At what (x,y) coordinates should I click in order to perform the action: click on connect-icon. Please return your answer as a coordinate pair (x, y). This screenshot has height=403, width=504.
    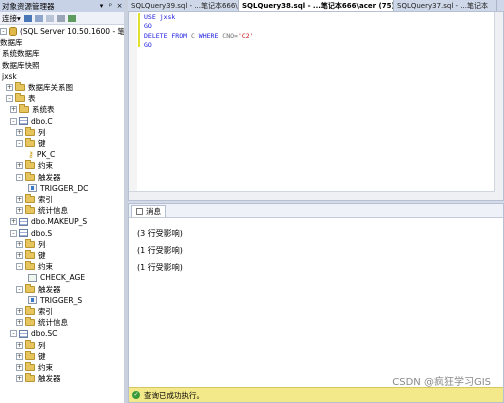
    Looking at the image, I should click on (27, 18).